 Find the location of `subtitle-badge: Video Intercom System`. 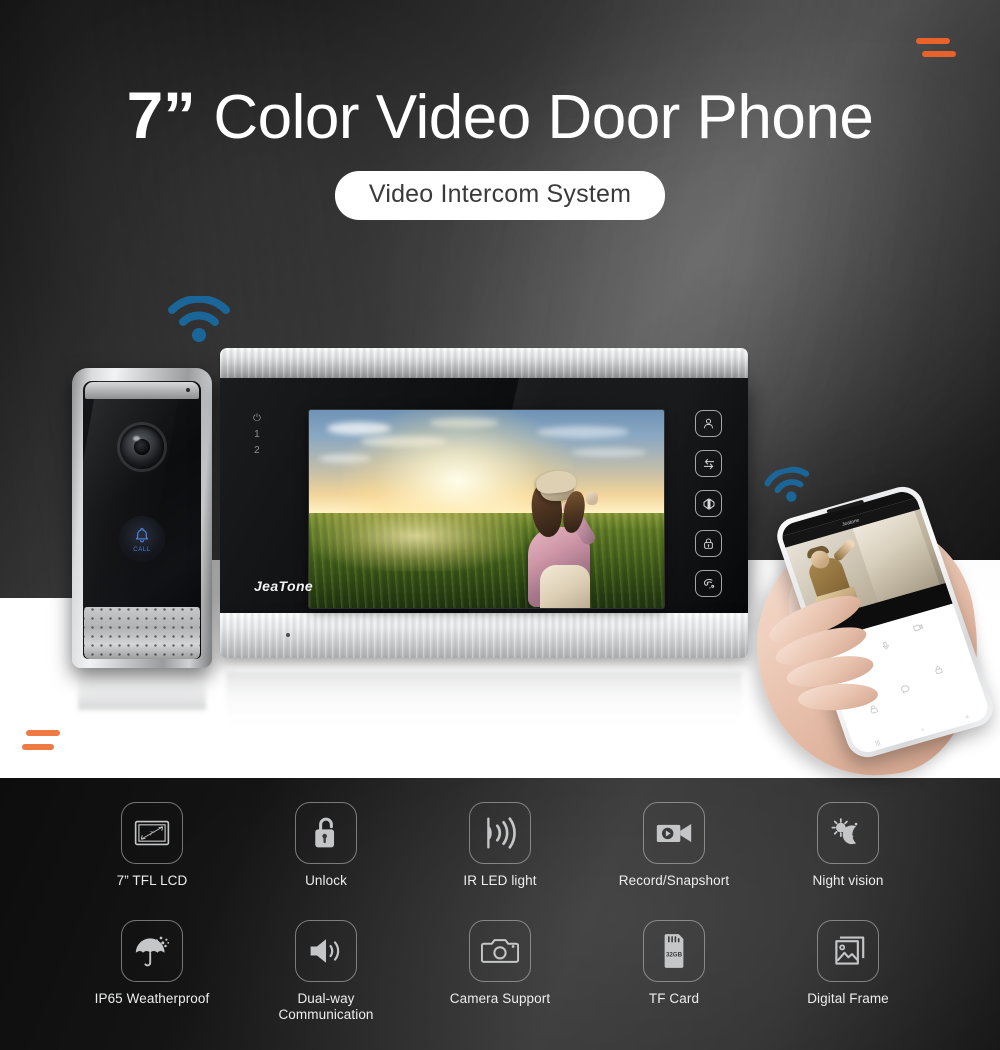

subtitle-badge: Video Intercom System is located at coordinates (500, 196).